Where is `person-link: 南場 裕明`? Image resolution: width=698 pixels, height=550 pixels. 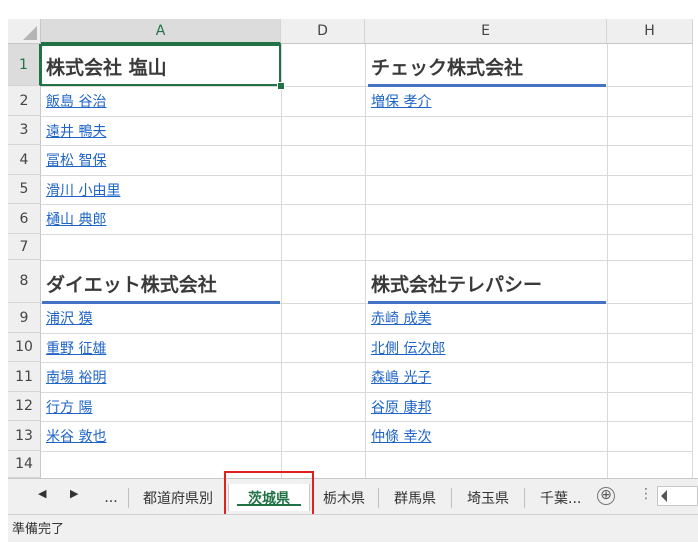
person-link: 南場 裕明 is located at coordinates (76, 377).